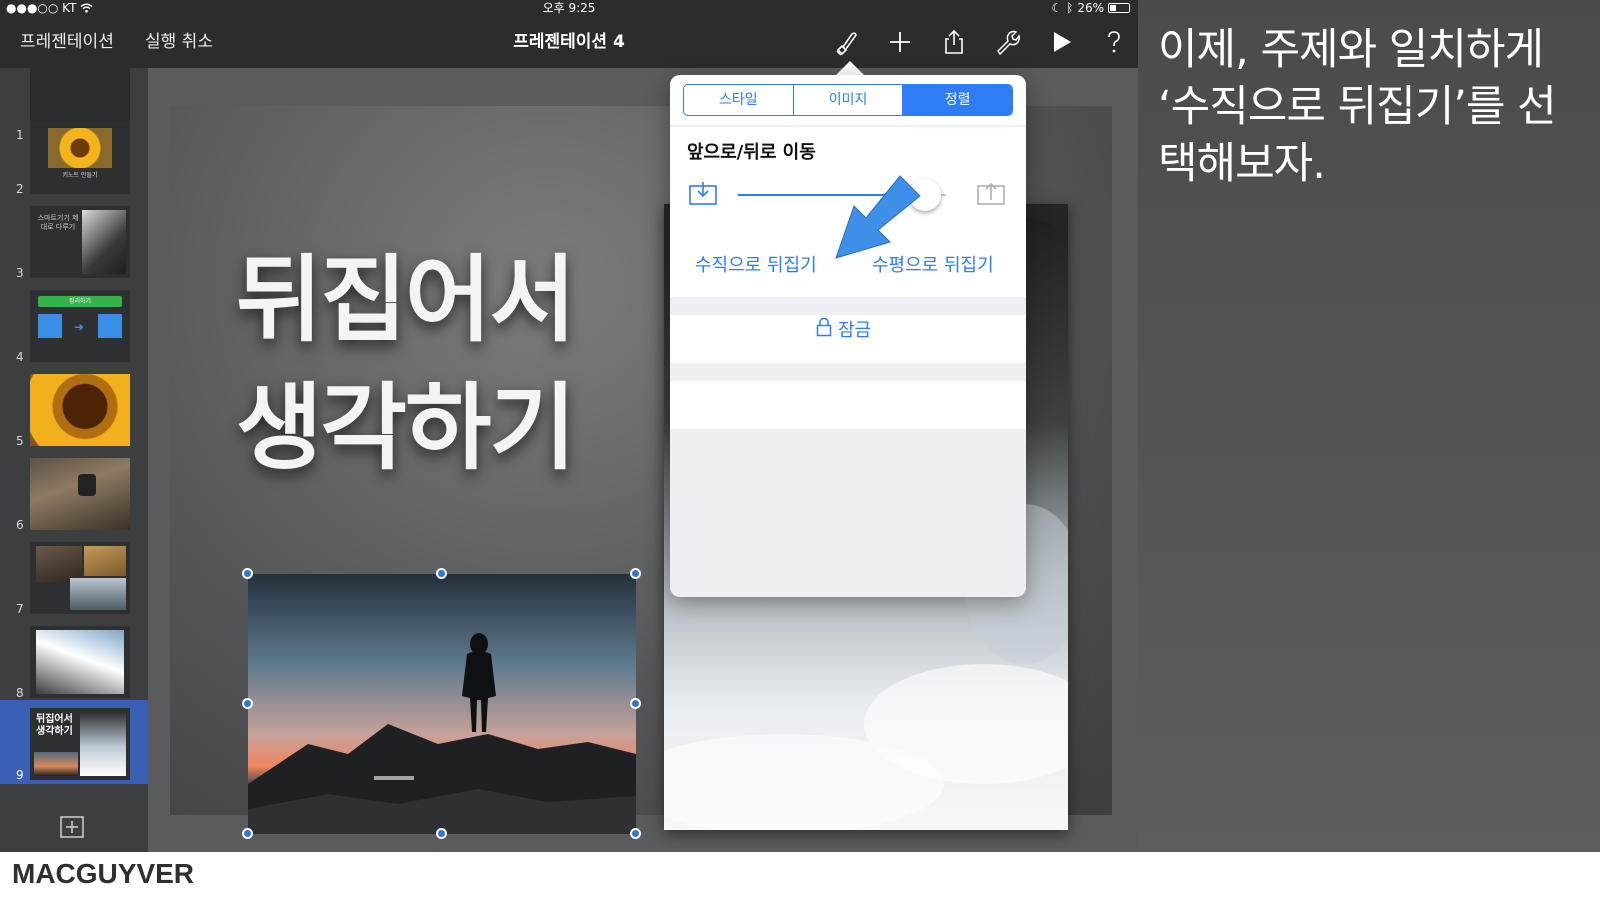  I want to click on slide-thumbnail: 8, so click(74, 660).